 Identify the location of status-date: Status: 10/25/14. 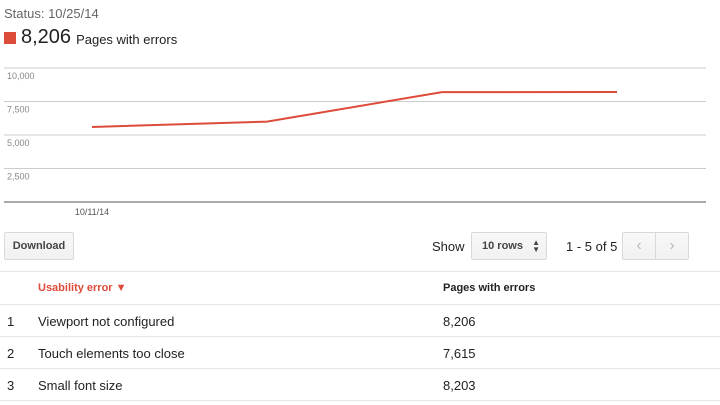
(51, 13).